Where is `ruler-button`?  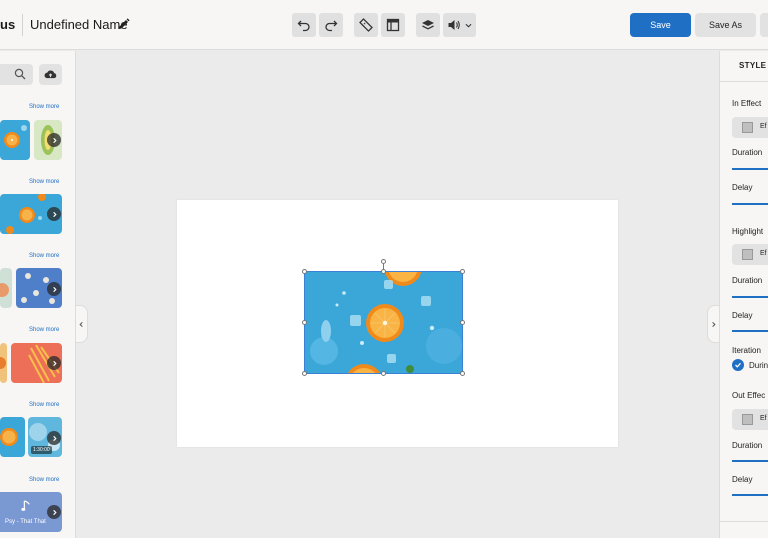
ruler-button is located at coordinates (366, 25).